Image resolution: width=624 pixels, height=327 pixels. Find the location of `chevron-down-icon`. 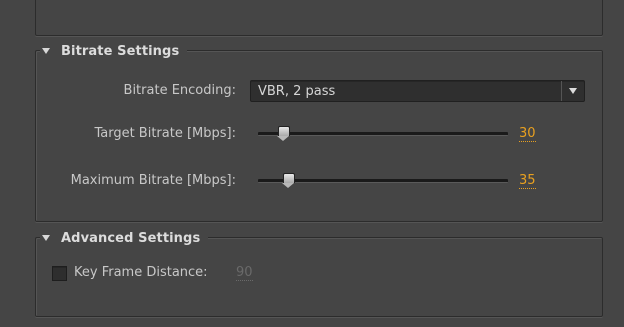

chevron-down-icon is located at coordinates (572, 91).